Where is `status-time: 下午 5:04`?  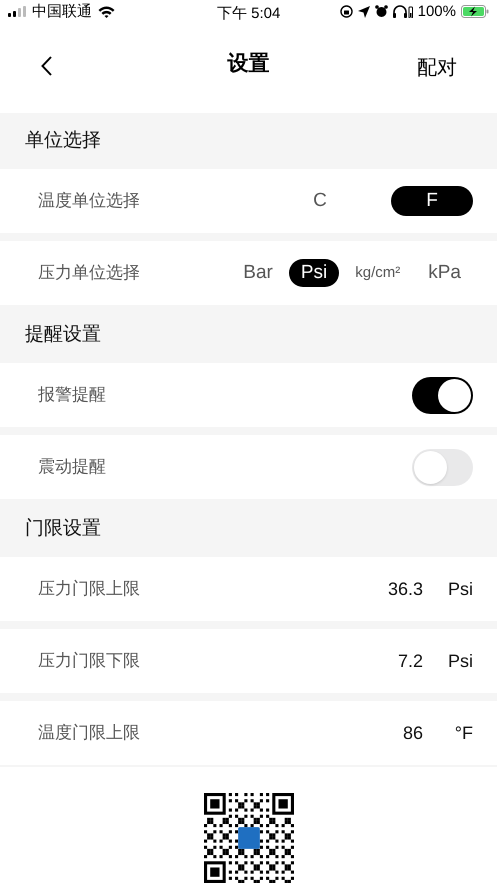 status-time: 下午 5:04 is located at coordinates (248, 14).